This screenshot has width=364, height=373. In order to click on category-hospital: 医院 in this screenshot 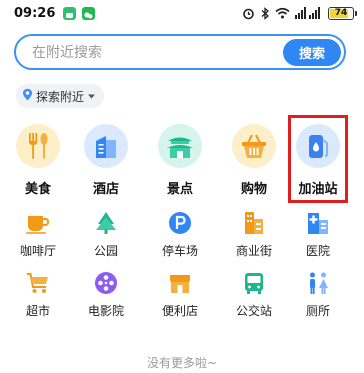, I will do `click(318, 234)`.